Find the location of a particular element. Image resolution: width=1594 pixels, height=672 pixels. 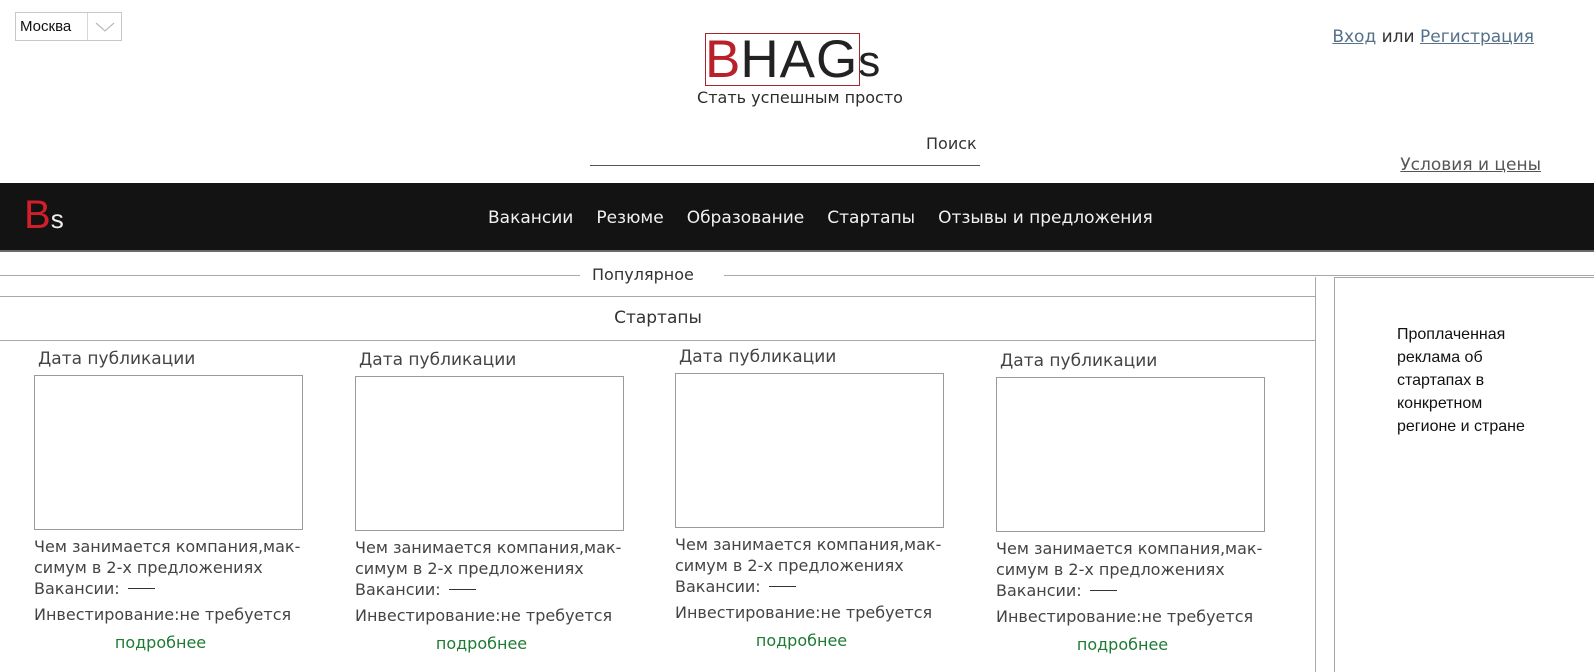

nav-logo-s: s is located at coordinates (57, 219).